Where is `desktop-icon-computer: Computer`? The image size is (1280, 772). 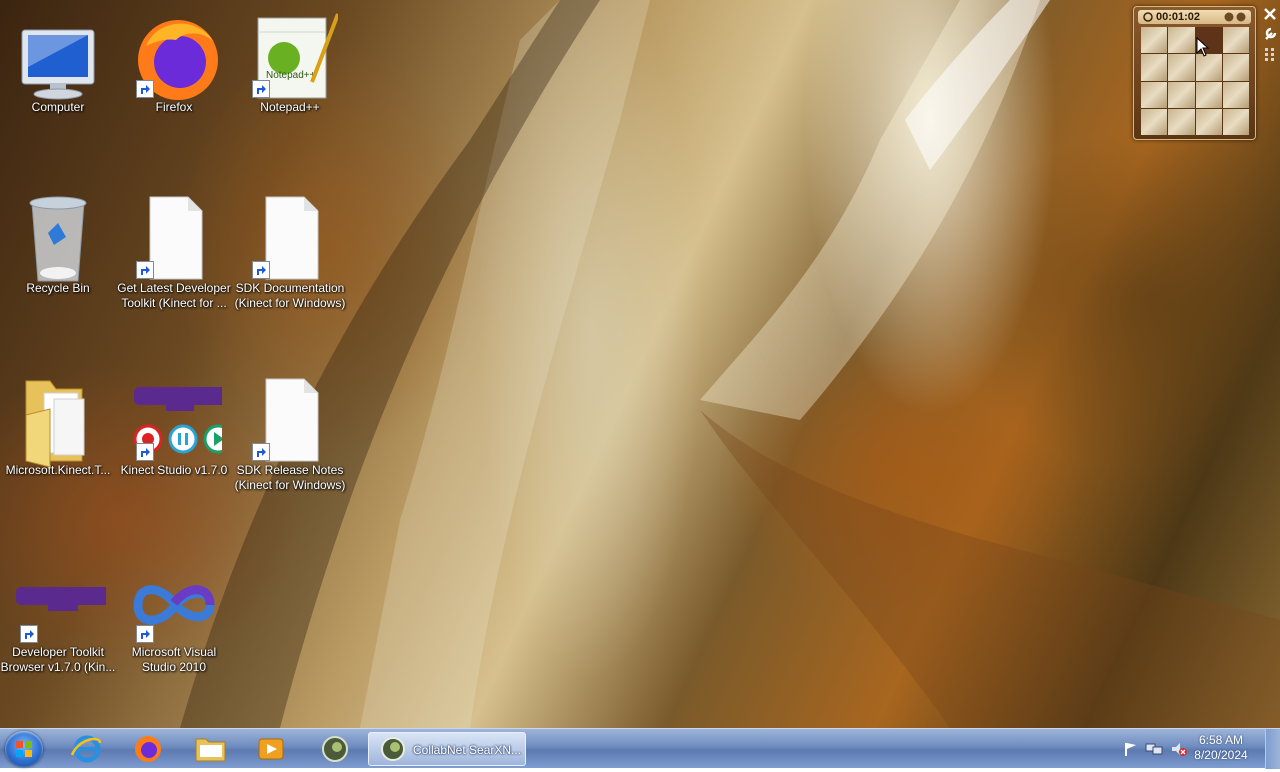
desktop-icon-computer: Computer is located at coordinates (58, 63).